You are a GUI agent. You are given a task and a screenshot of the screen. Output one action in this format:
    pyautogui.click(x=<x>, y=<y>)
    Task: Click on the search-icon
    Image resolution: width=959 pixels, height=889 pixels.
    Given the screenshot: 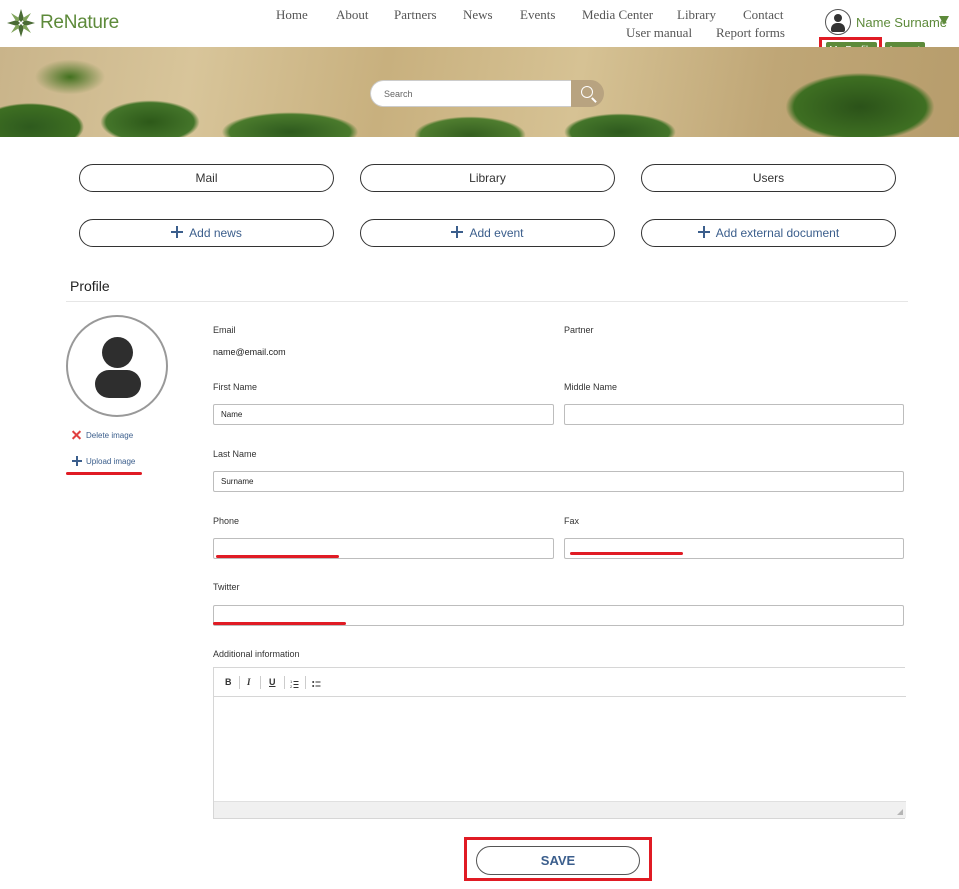 What is the action you would take?
    pyautogui.click(x=587, y=92)
    